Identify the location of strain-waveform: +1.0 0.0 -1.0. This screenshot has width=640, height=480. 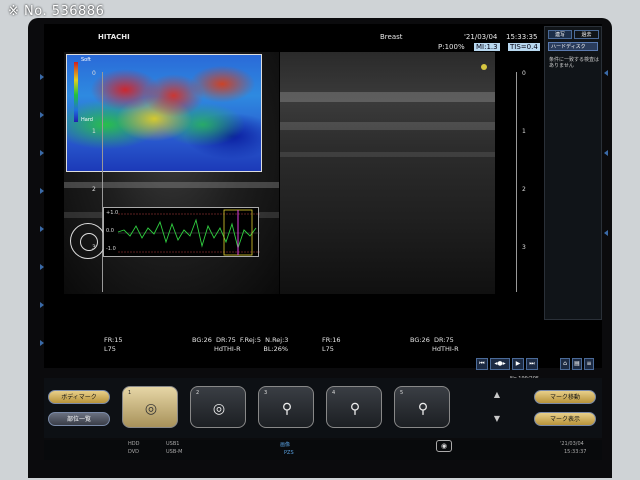
(181, 232).